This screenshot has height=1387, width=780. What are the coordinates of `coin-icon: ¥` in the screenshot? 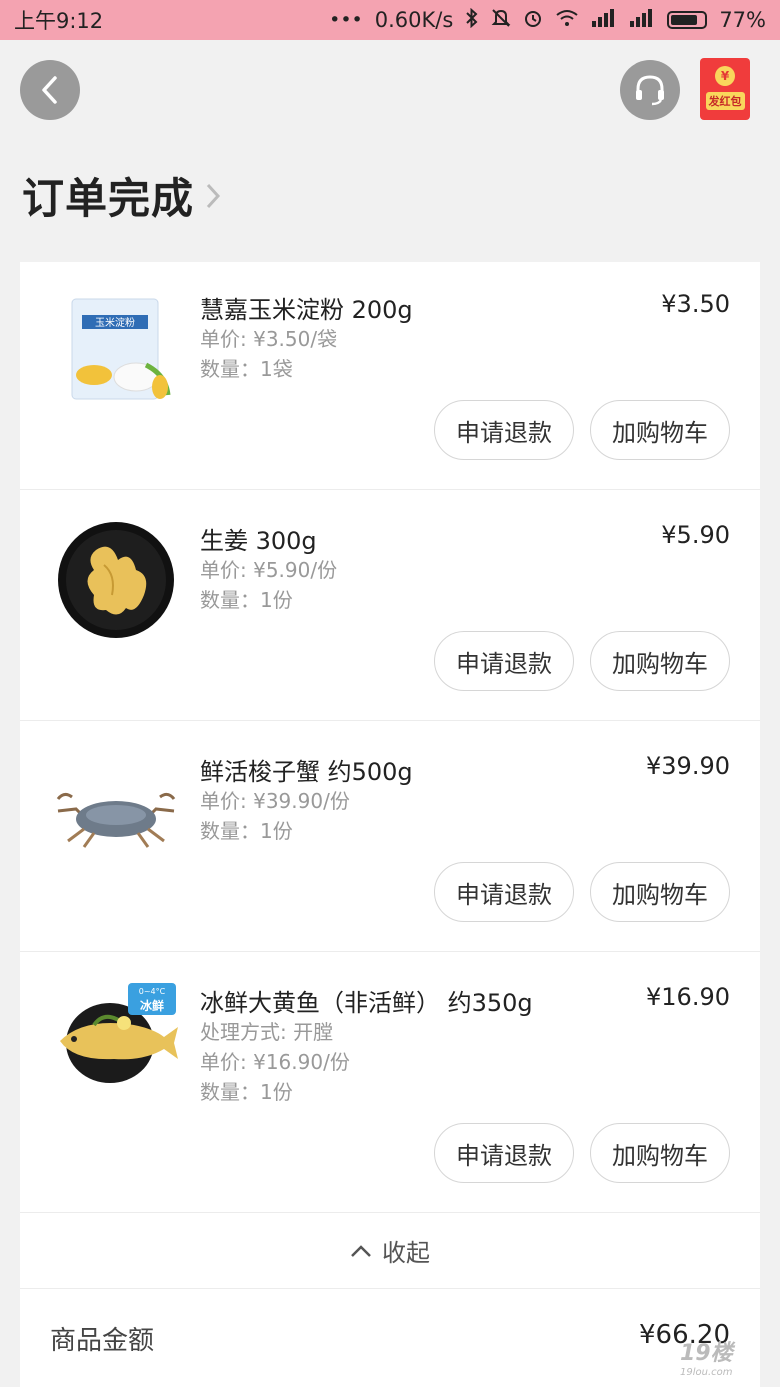 It's located at (725, 76).